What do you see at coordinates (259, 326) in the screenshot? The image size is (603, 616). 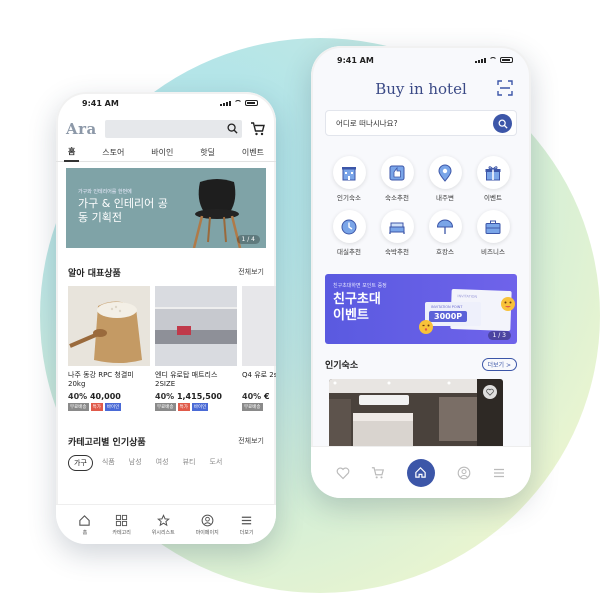 I see `product-image-partial` at bounding box center [259, 326].